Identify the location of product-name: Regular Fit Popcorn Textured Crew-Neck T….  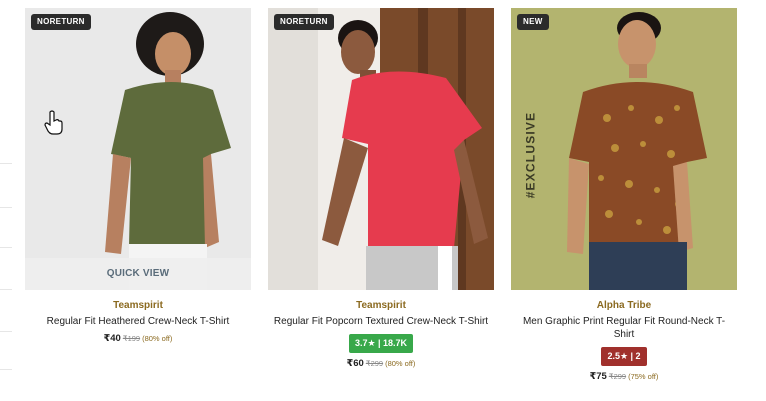
(381, 321).